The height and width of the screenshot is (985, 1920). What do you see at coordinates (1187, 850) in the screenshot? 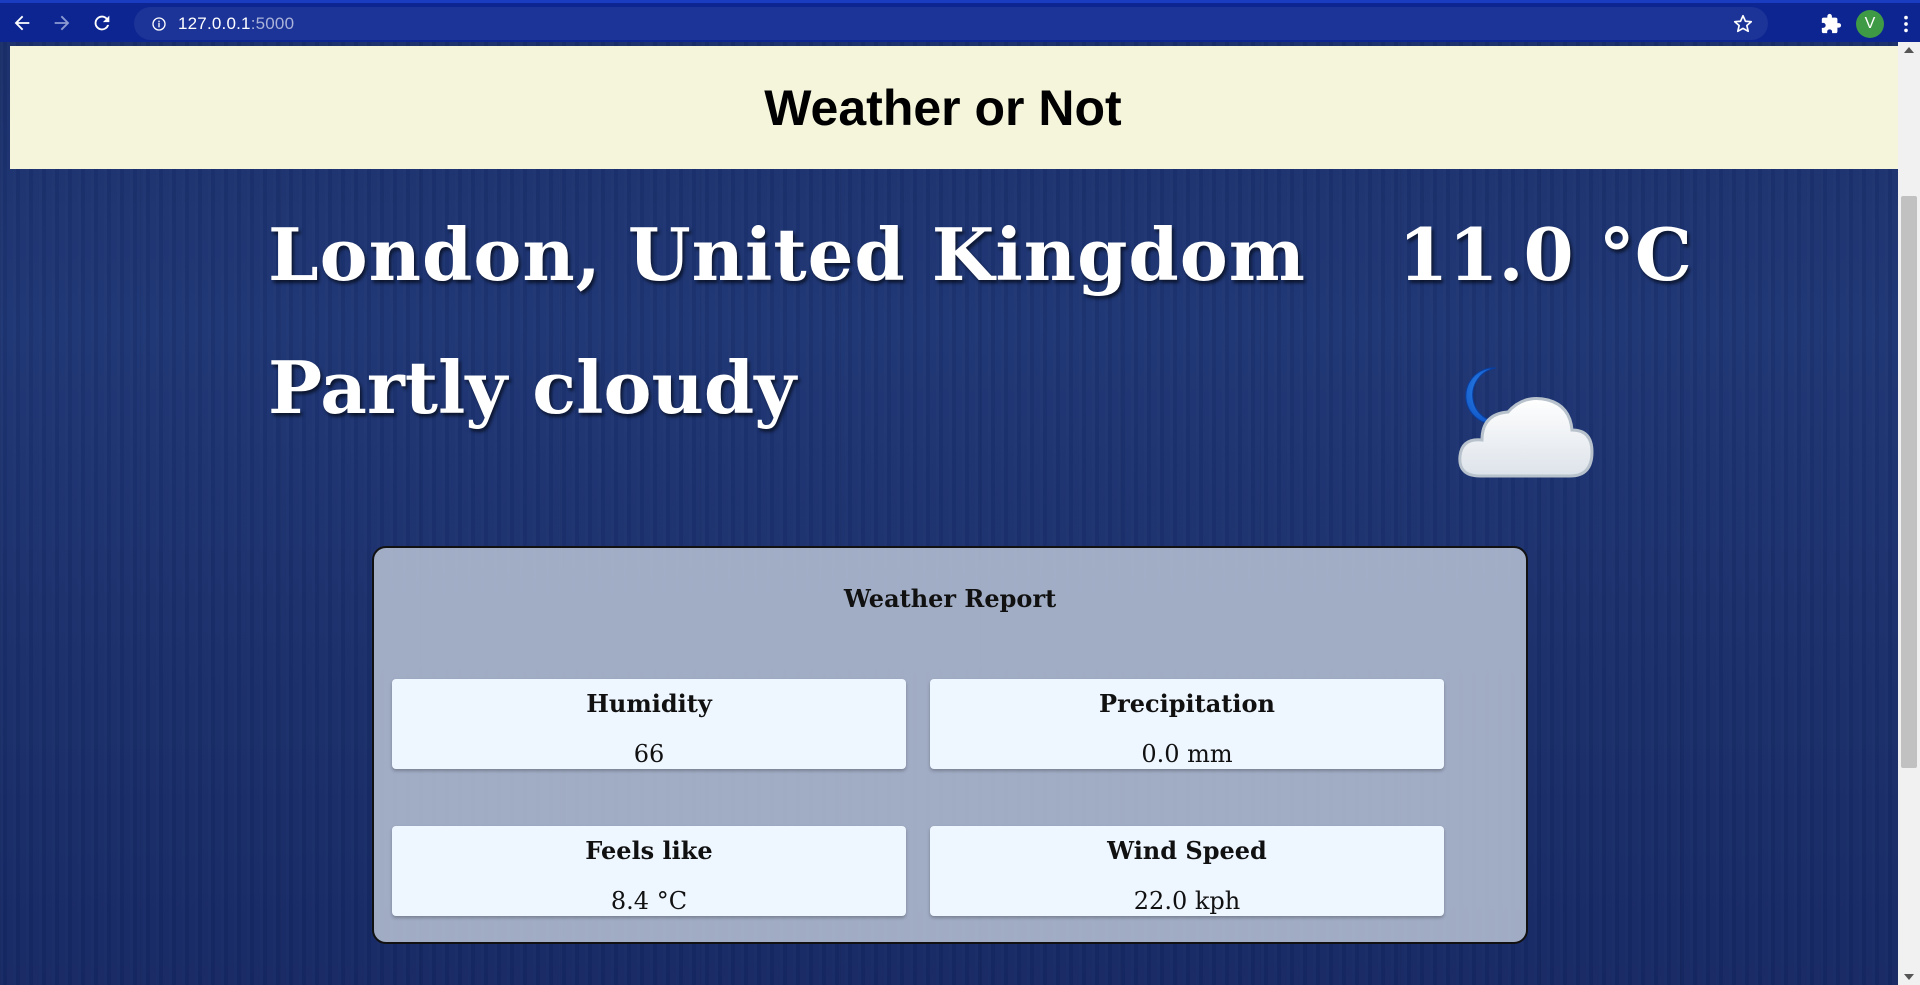
I see `wind-speed-label: Wind Speed` at bounding box center [1187, 850].